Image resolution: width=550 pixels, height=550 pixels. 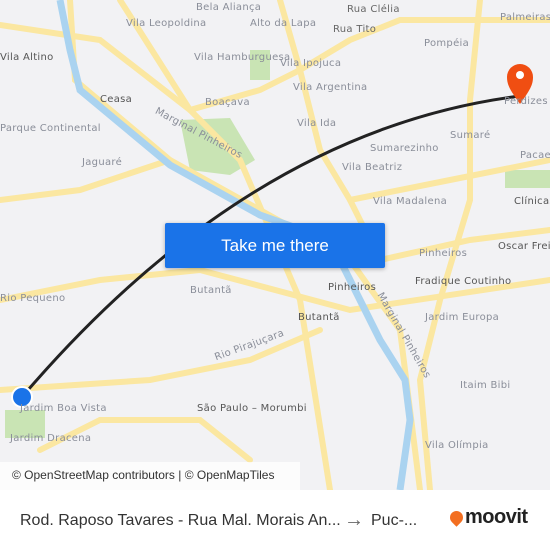 What do you see at coordinates (535, 155) in the screenshot?
I see `map-label: Pacaembu` at bounding box center [535, 155].